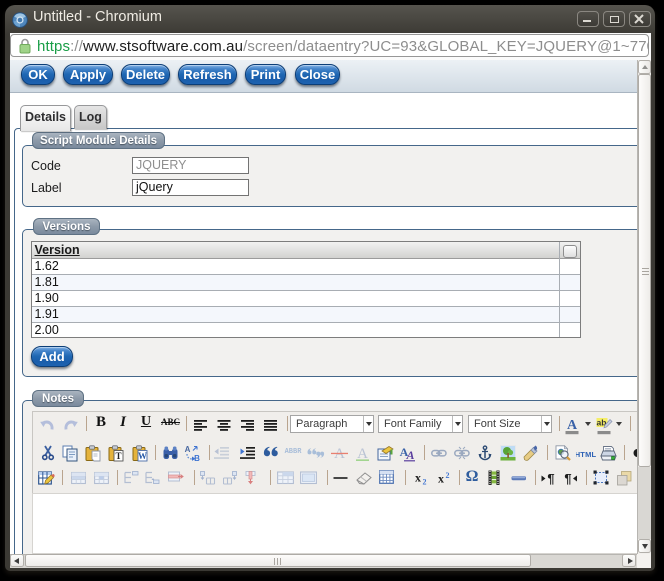  What do you see at coordinates (118, 456) in the screenshot?
I see `svg-text: T` at bounding box center [118, 456].